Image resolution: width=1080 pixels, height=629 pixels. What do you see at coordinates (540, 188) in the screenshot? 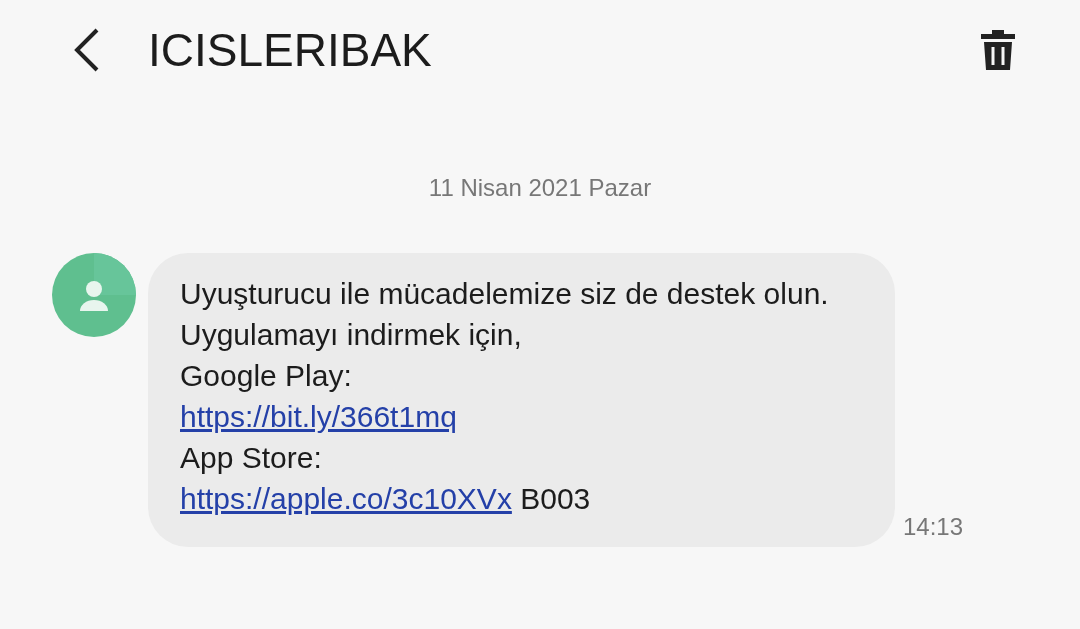
I see `date-label: 11 Nisan 2021 Pazar` at bounding box center [540, 188].